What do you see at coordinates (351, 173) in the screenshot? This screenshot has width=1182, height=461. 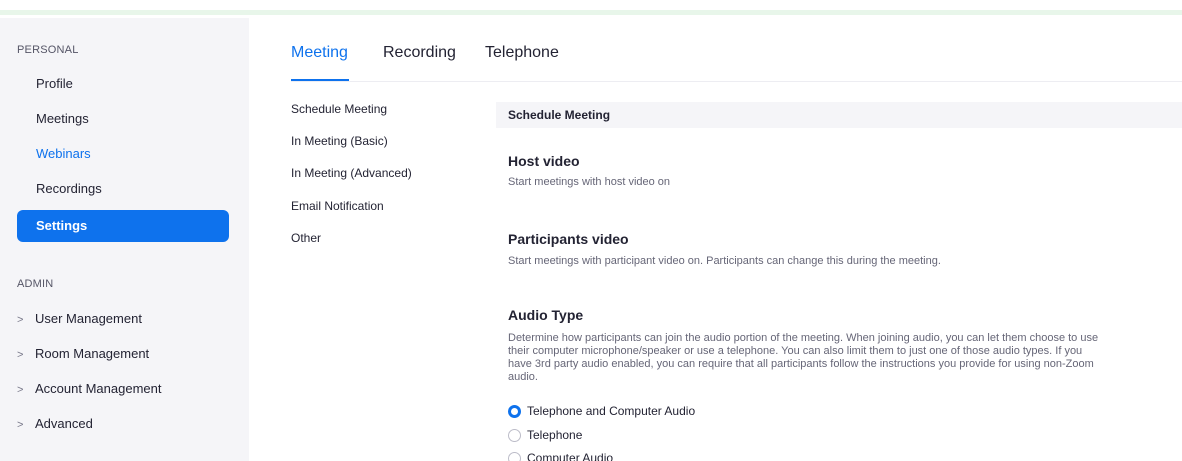 I see `subnav-in-meeting-advanced: In Meeting (Advanced)` at bounding box center [351, 173].